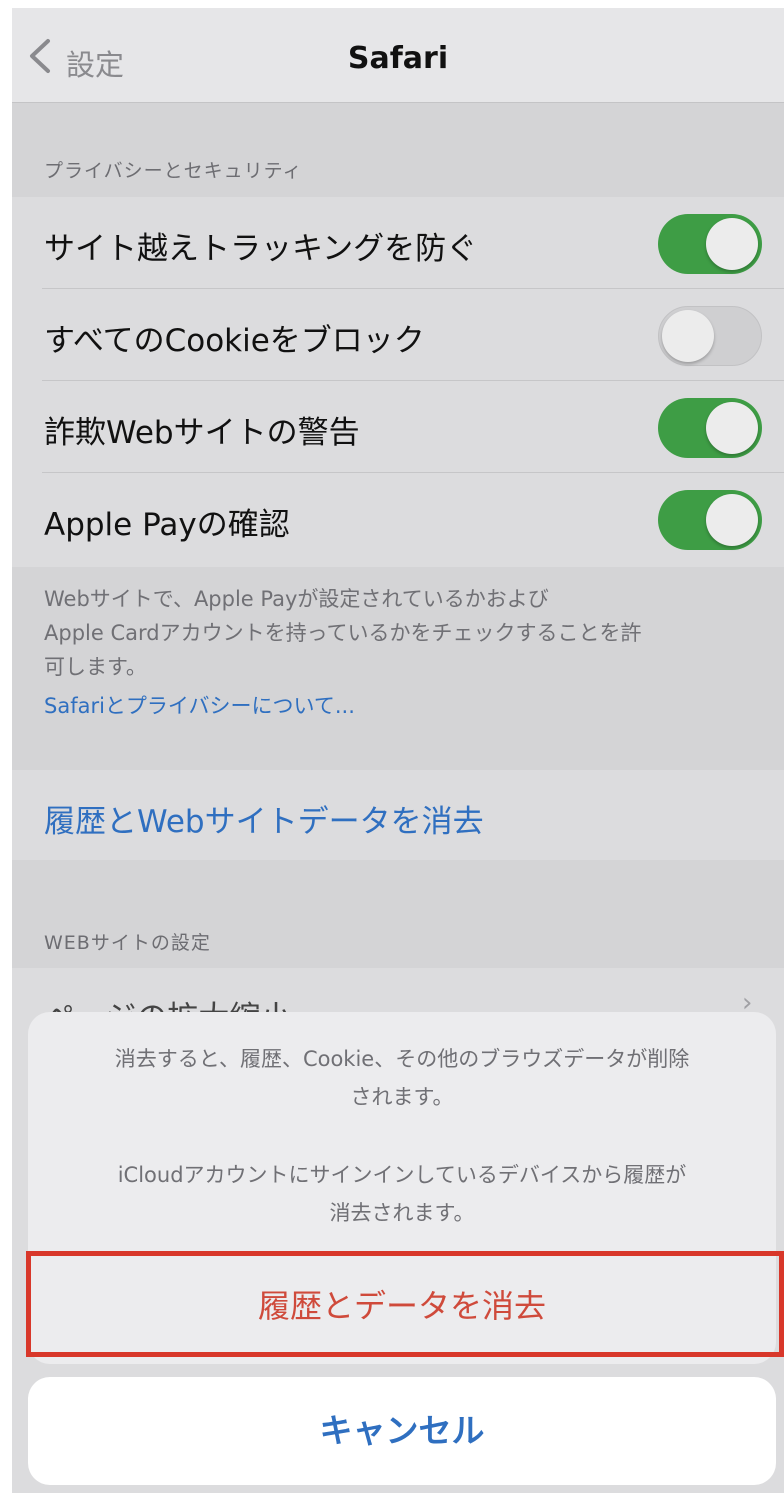  I want to click on sheet-message: 消去すると、履歴、Cookie、その他のブラウズデータが削除 されます。, so click(402, 1078).